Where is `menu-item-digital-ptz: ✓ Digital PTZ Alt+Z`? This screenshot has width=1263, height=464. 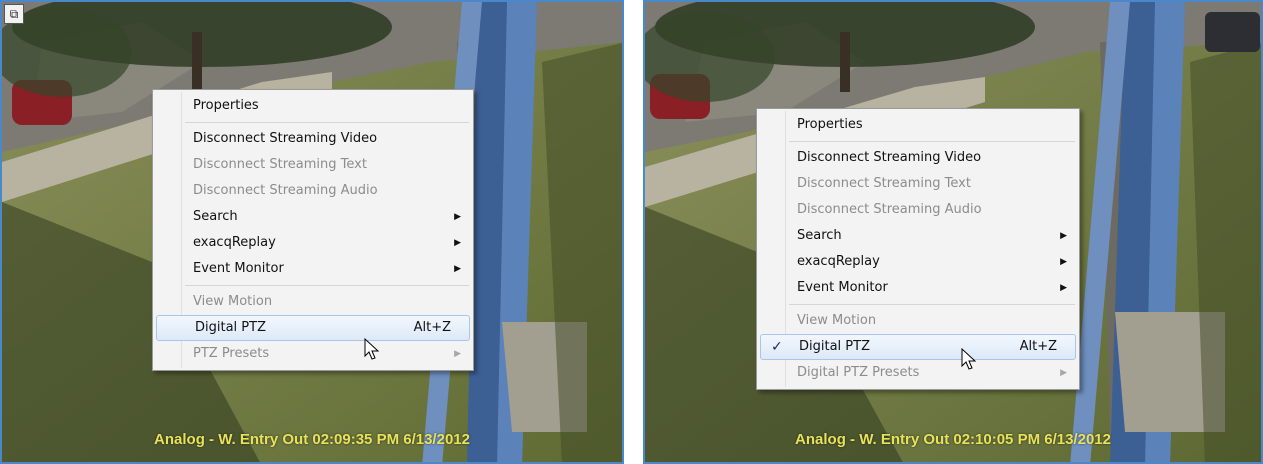 menu-item-digital-ptz: ✓ Digital PTZ Alt+Z is located at coordinates (918, 347).